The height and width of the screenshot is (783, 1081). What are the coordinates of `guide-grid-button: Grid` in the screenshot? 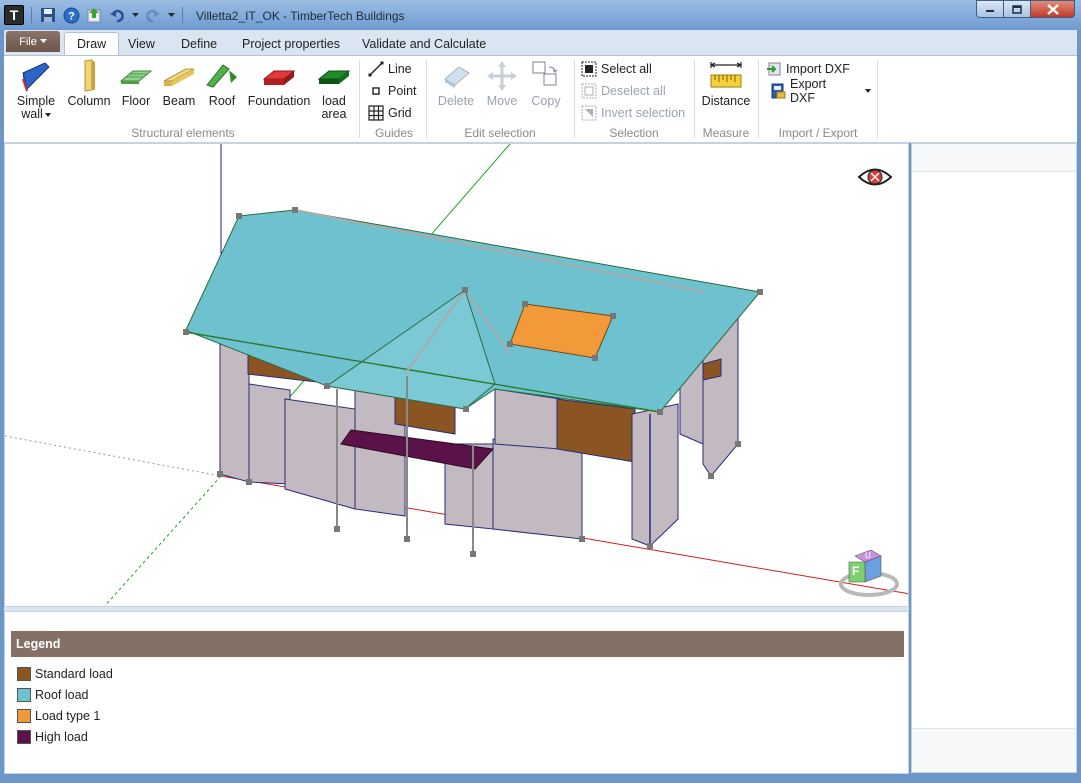 It's located at (390, 113).